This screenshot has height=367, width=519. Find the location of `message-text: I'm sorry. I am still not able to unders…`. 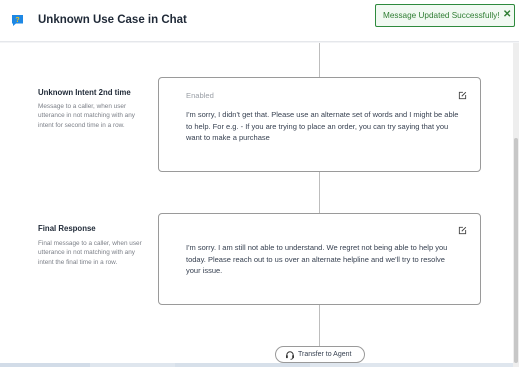

message-text: I'm sorry. I am still not able to unders… is located at coordinates (317, 259).